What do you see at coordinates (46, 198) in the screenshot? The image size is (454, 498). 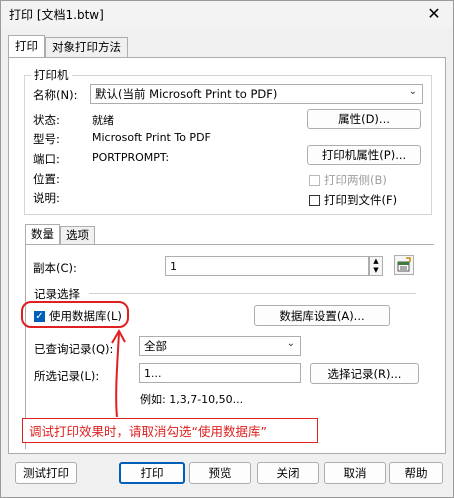 I see `comment-label: 说明:` at bounding box center [46, 198].